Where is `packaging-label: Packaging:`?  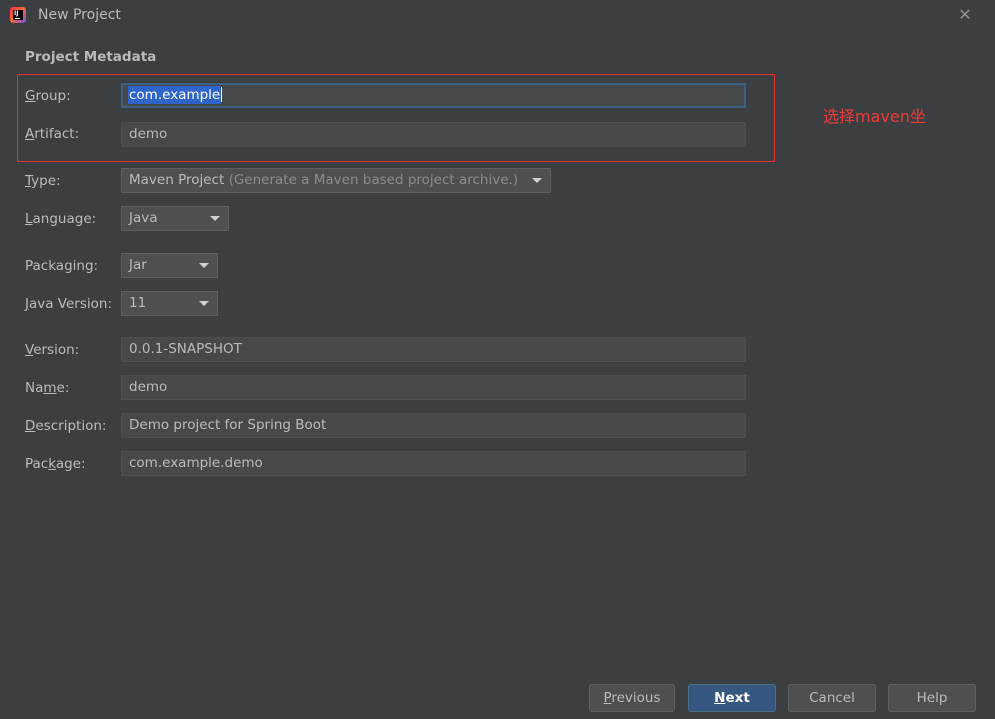
packaging-label: Packaging: is located at coordinates (62, 266).